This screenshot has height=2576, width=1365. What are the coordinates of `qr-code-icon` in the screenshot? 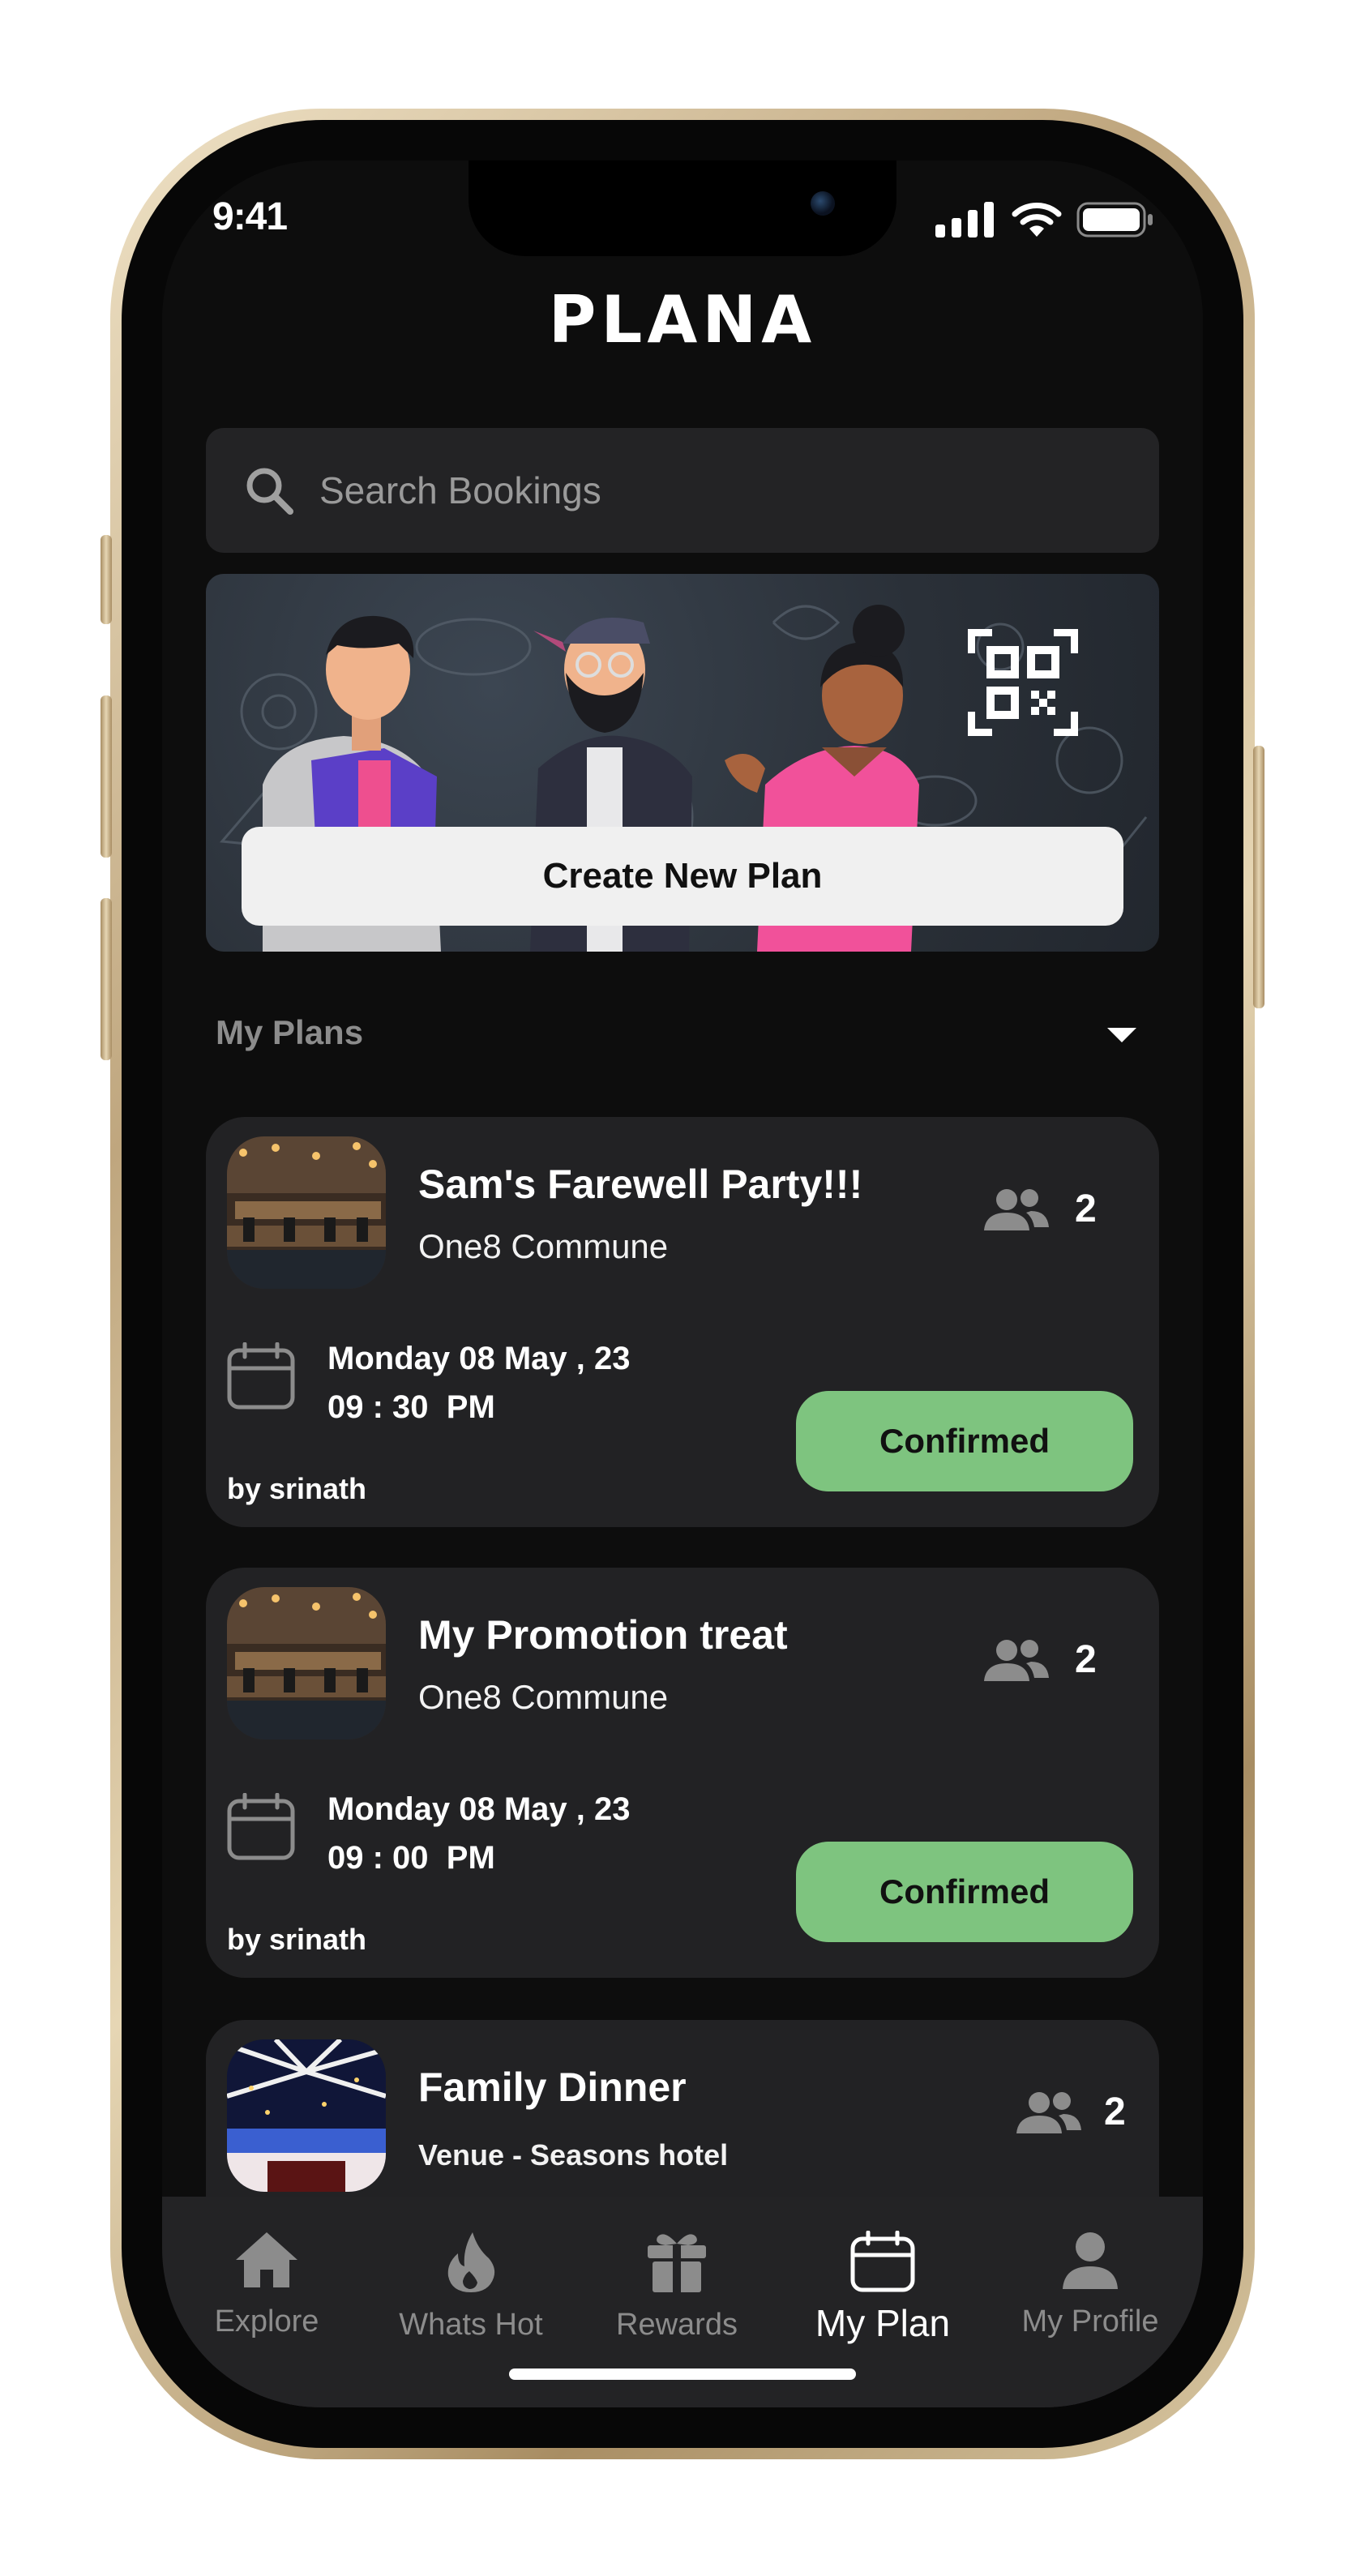 It's located at (1023, 682).